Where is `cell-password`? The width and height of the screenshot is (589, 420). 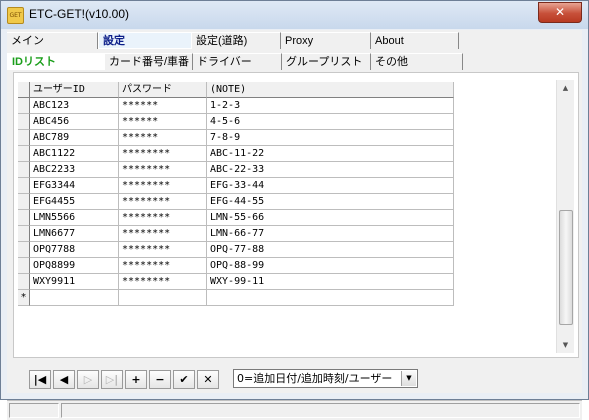
cell-password is located at coordinates (163, 298).